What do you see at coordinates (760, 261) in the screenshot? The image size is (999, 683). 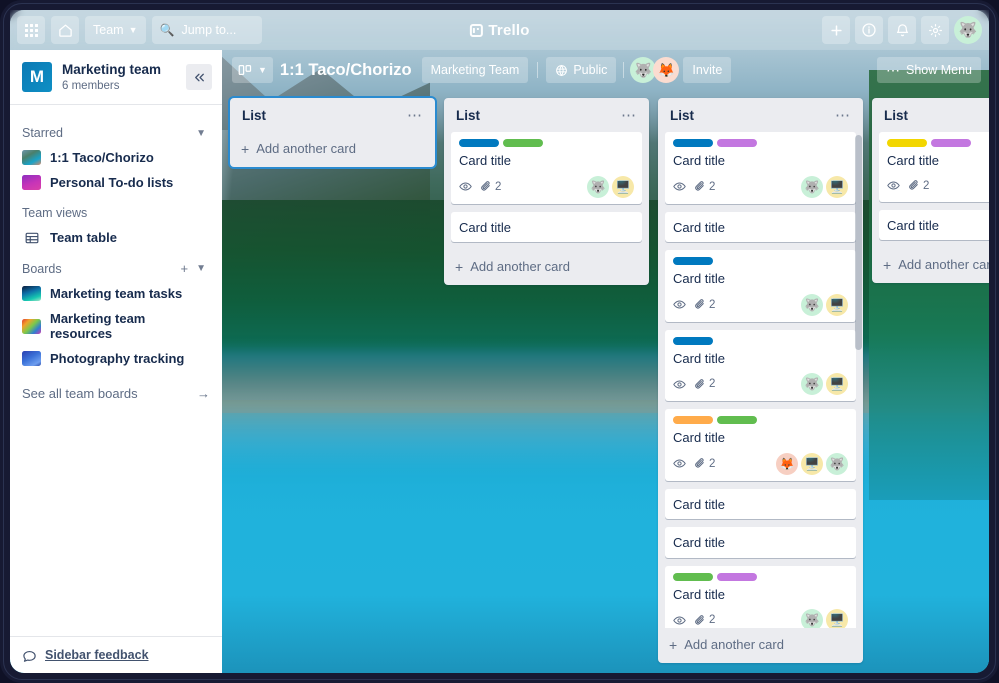 I see `card-labels` at bounding box center [760, 261].